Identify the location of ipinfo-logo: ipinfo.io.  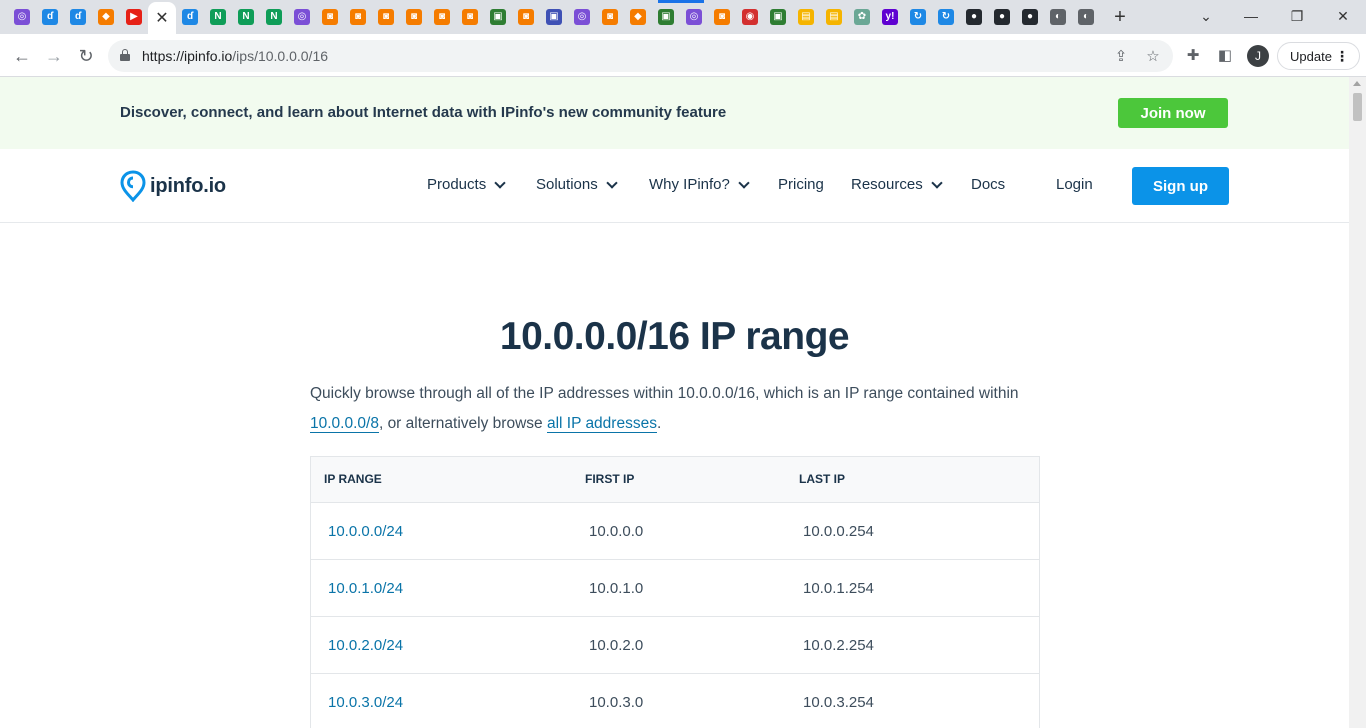
(173, 186).